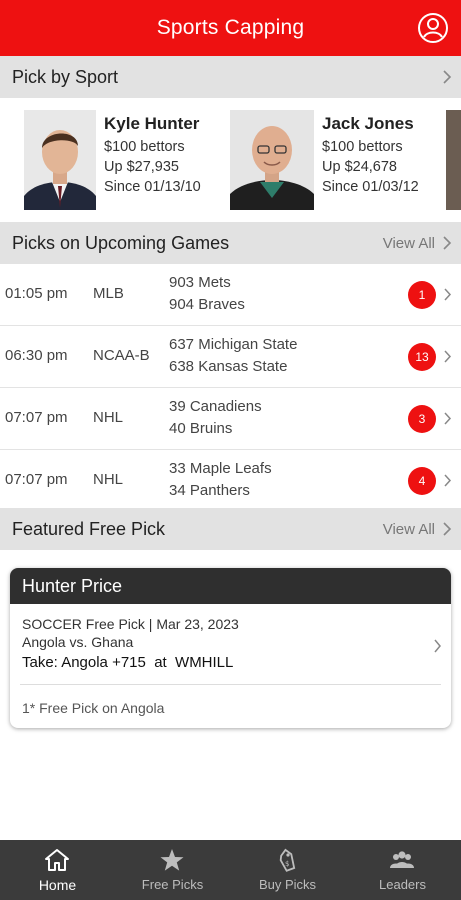 The height and width of the screenshot is (900, 461). Describe the element at coordinates (422, 481) in the screenshot. I see `pick-count-badge: 4` at that location.